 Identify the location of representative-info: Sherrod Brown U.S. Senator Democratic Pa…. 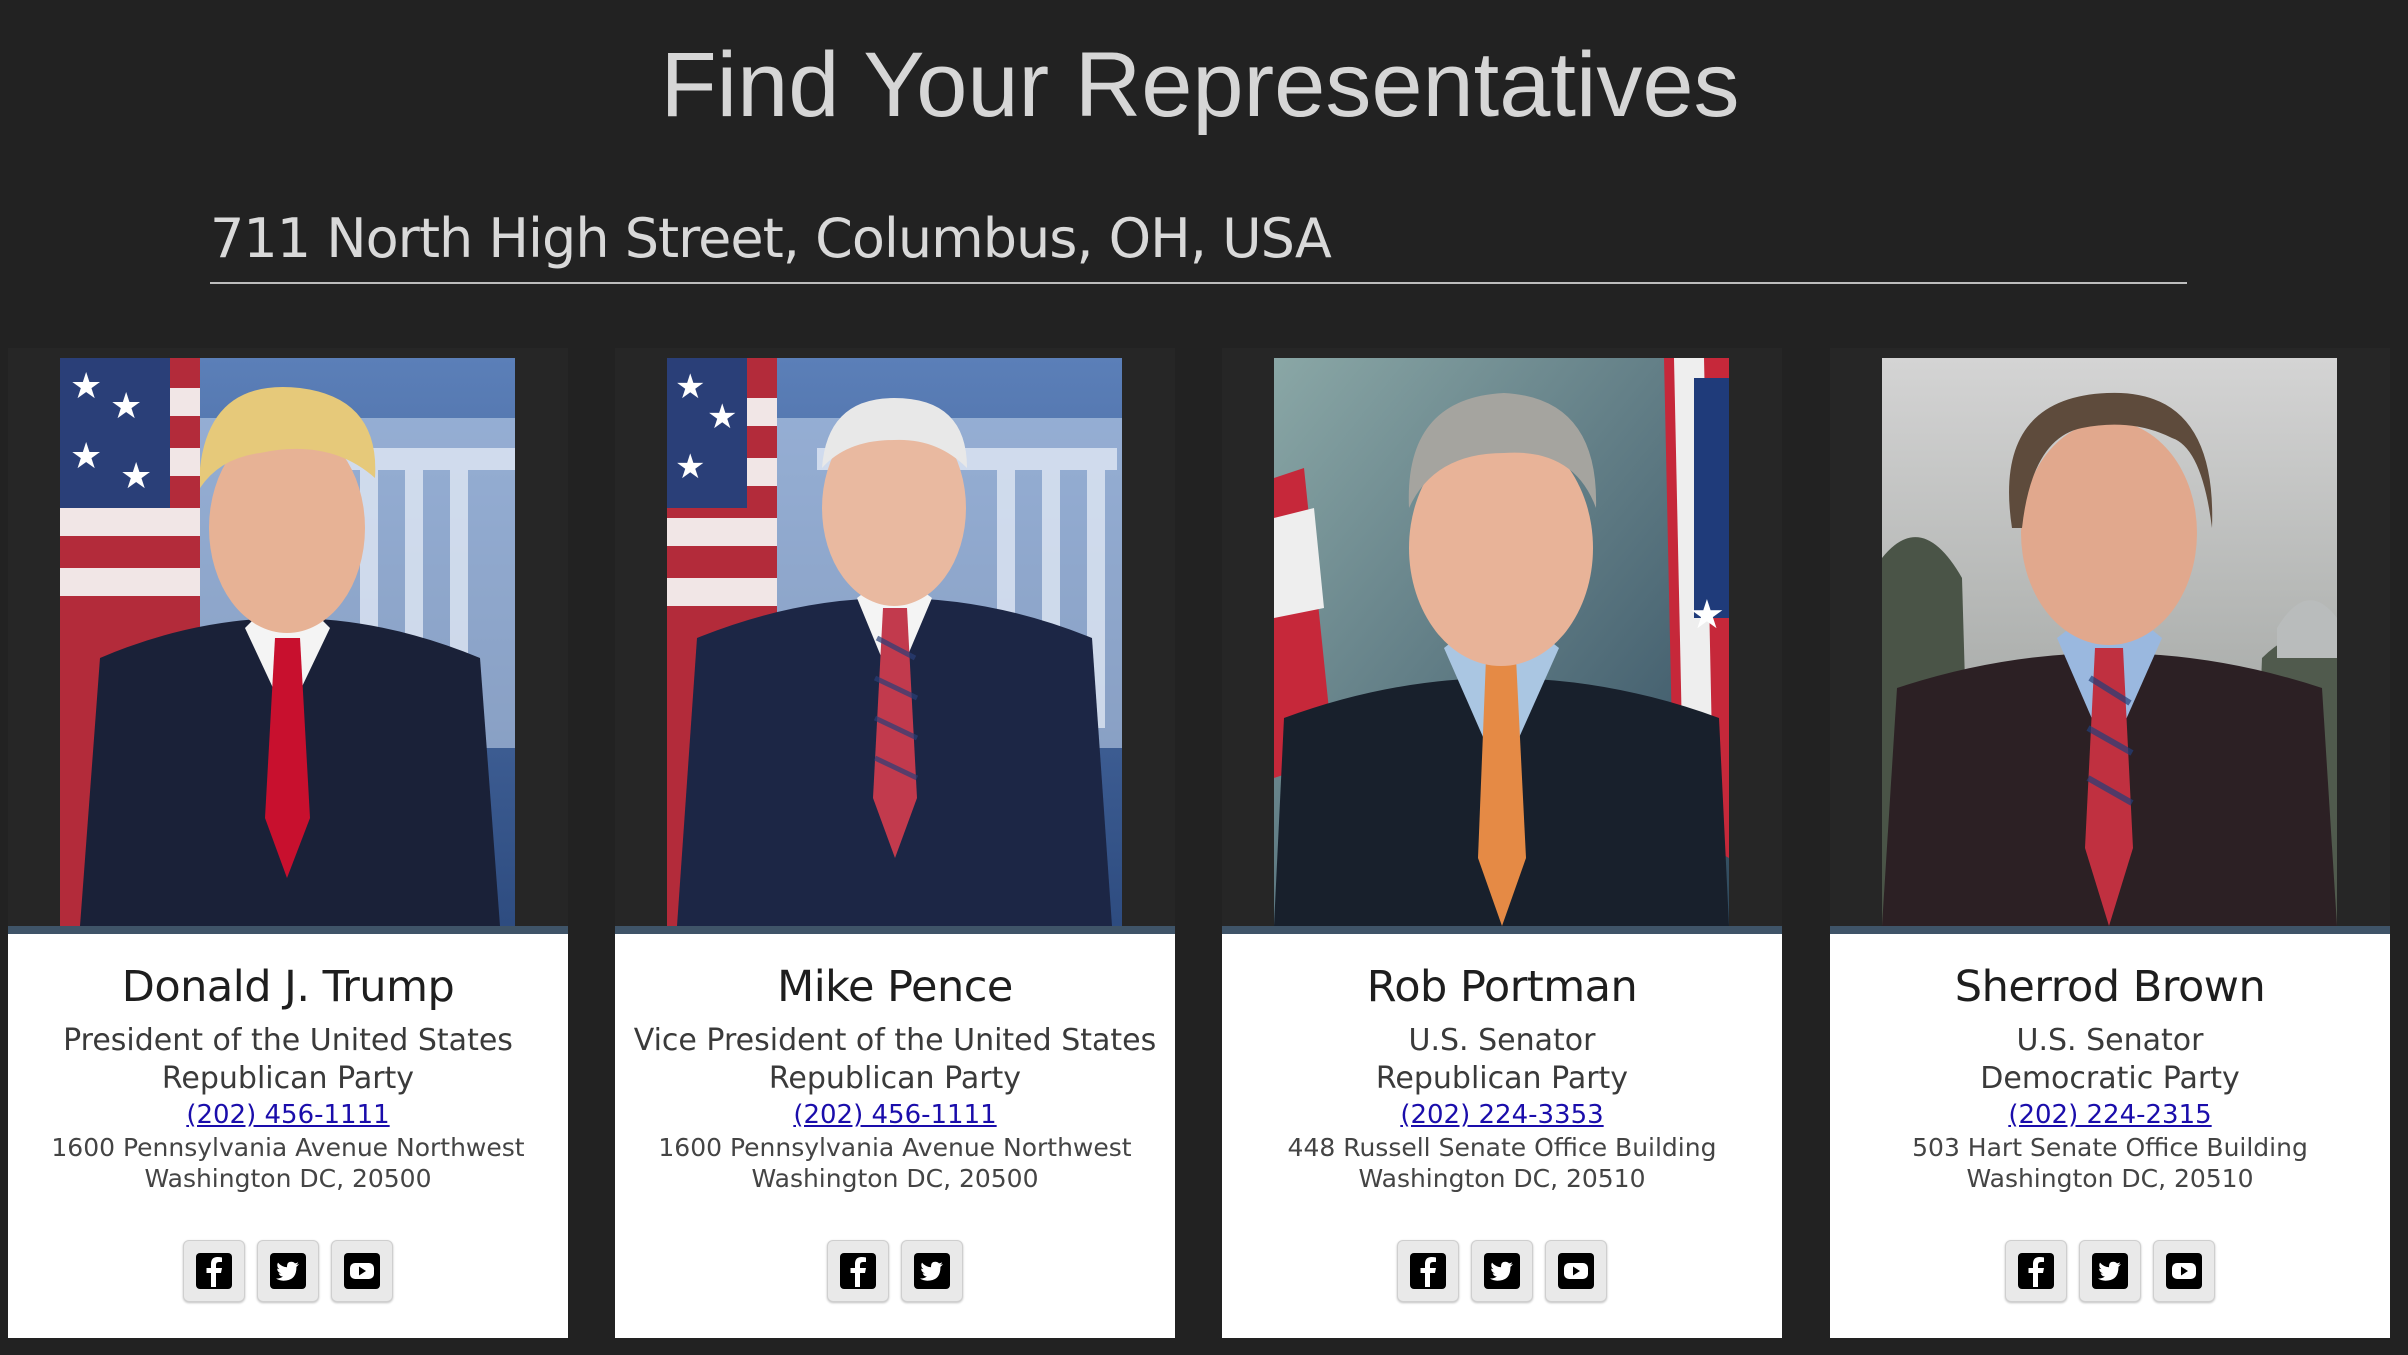
(2110, 1132).